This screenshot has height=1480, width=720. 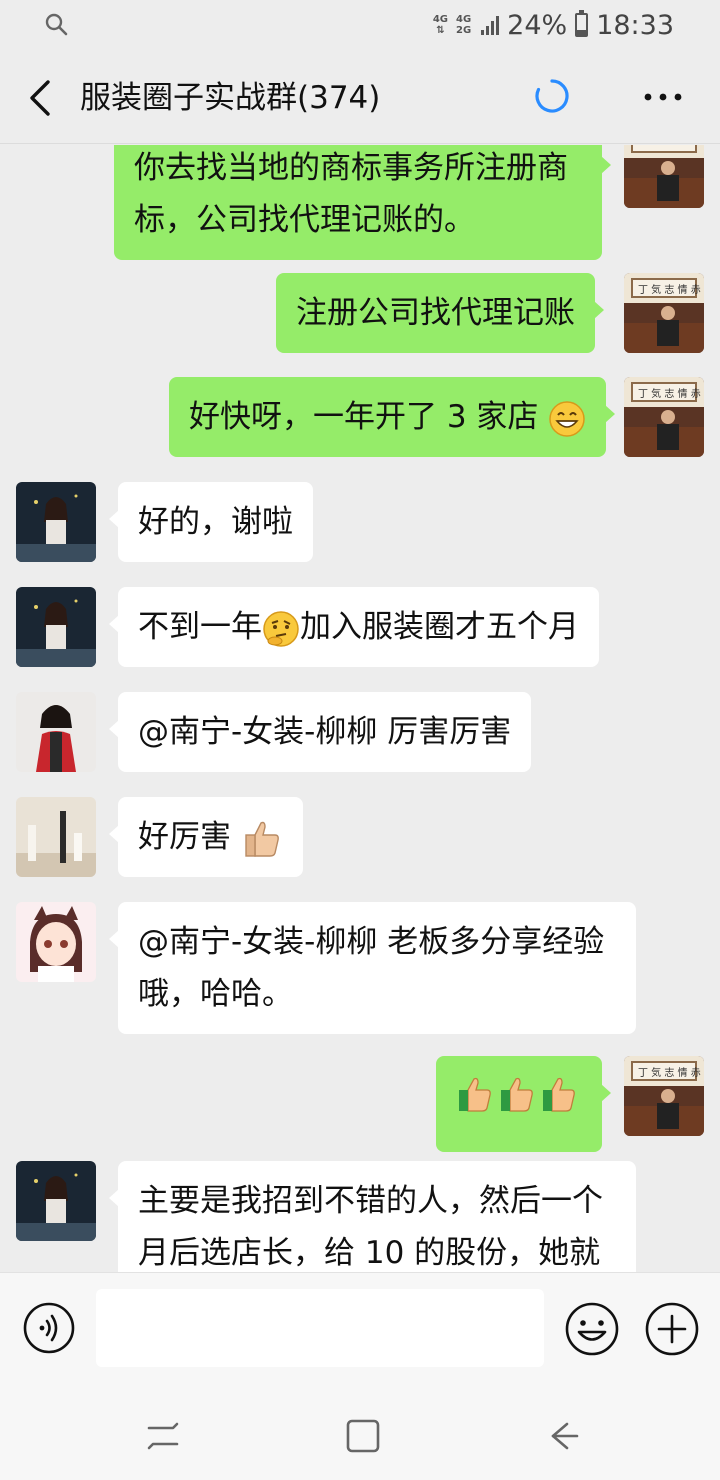 I want to click on battery-percent: 24%, so click(x=537, y=25).